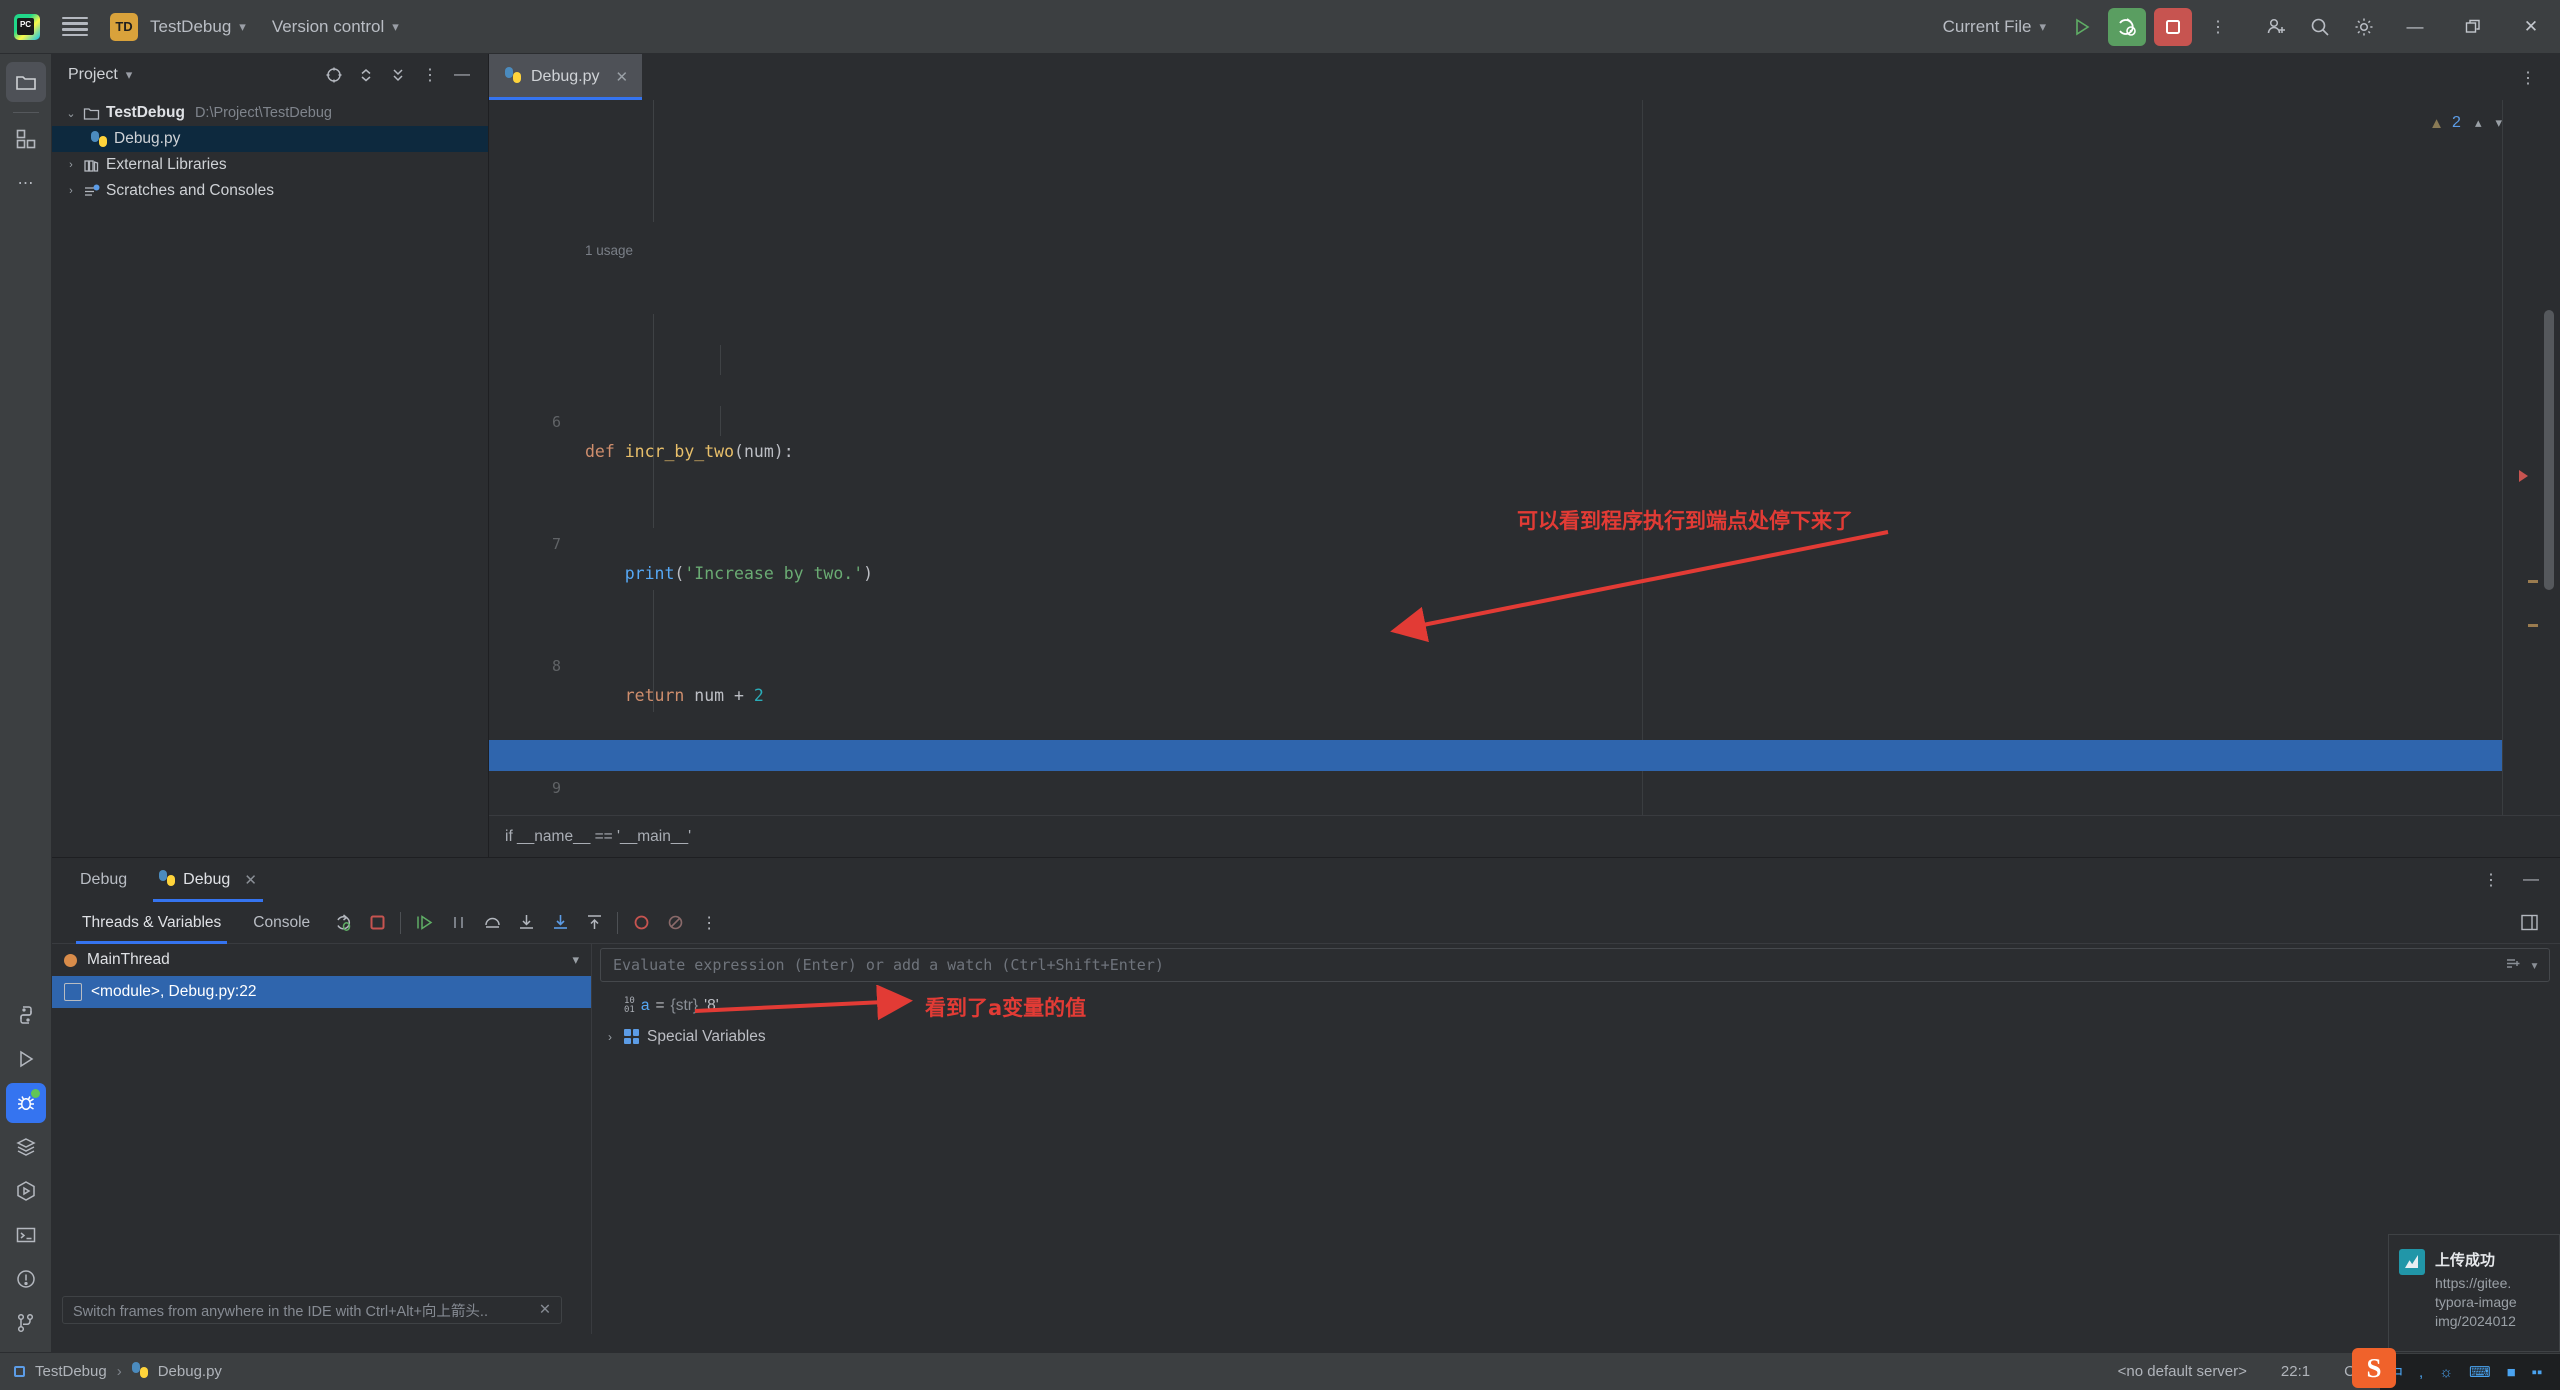 This screenshot has height=1390, width=2560. I want to click on run-button, so click(2082, 27).